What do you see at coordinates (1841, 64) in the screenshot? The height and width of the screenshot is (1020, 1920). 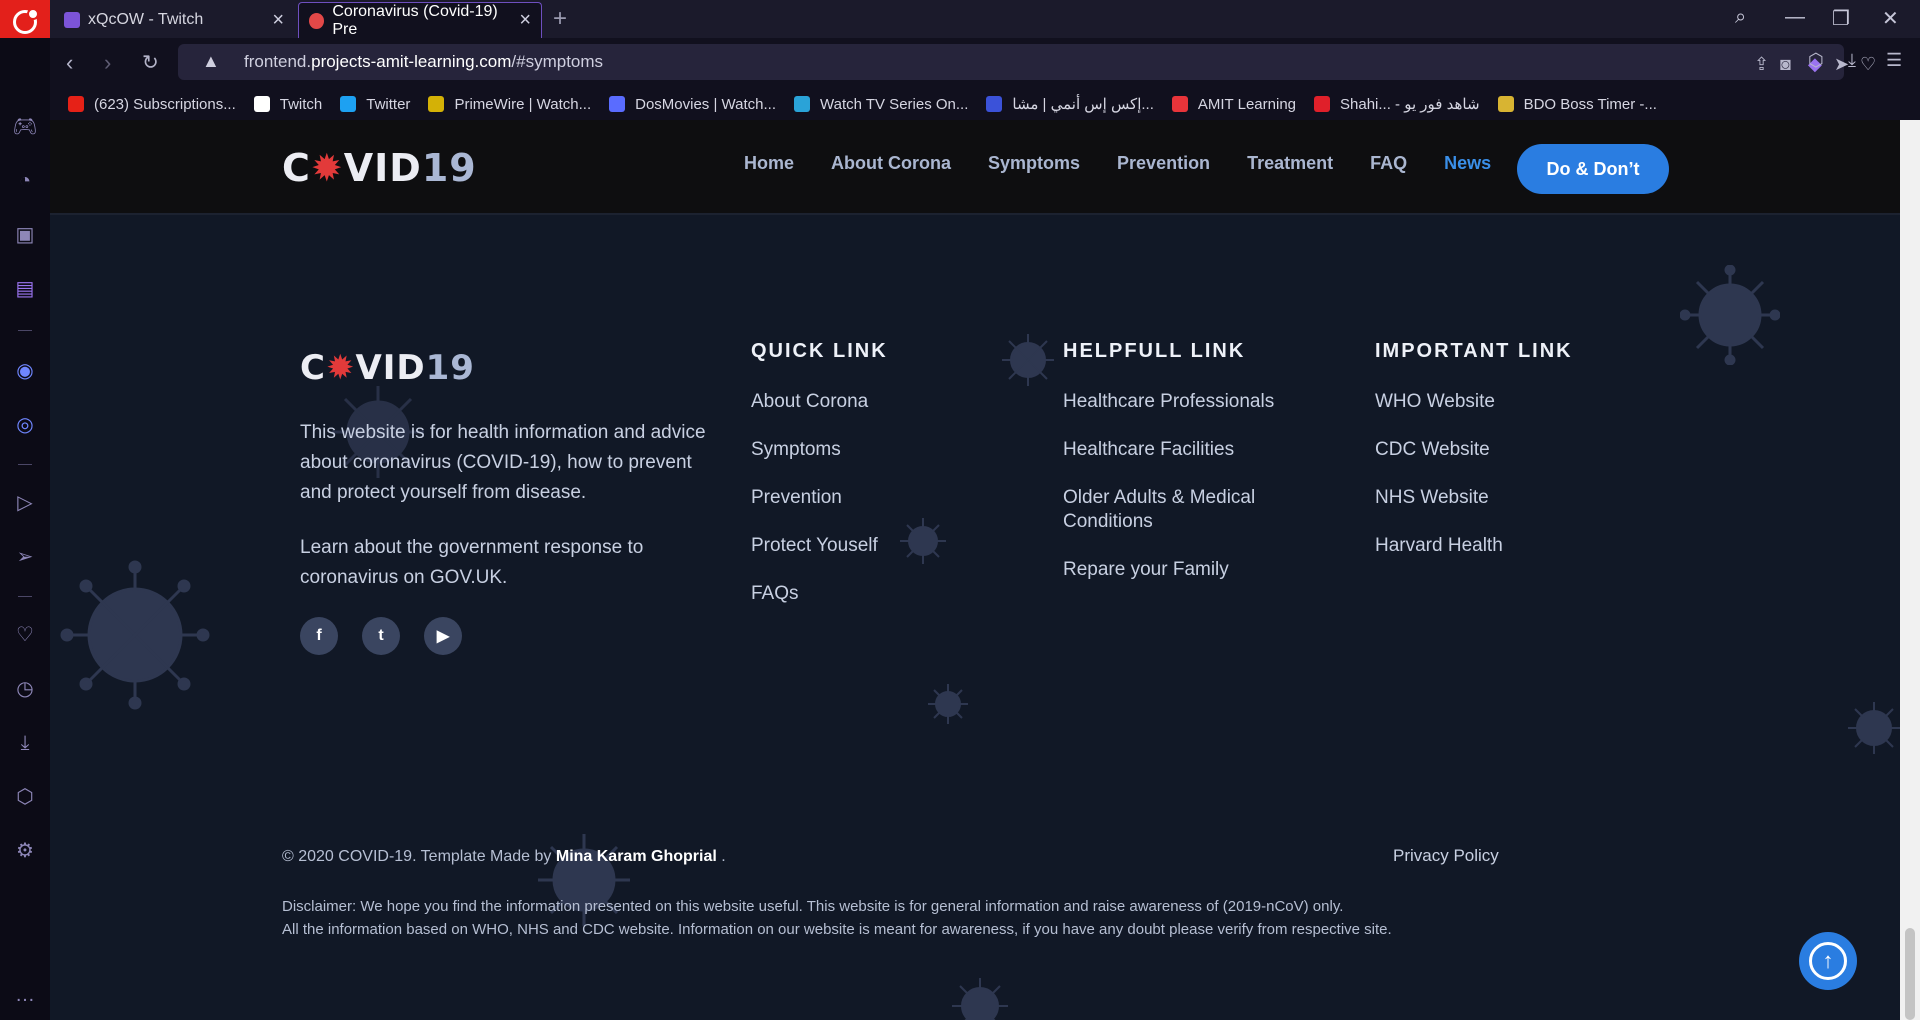 I see `send-icon: ➤` at bounding box center [1841, 64].